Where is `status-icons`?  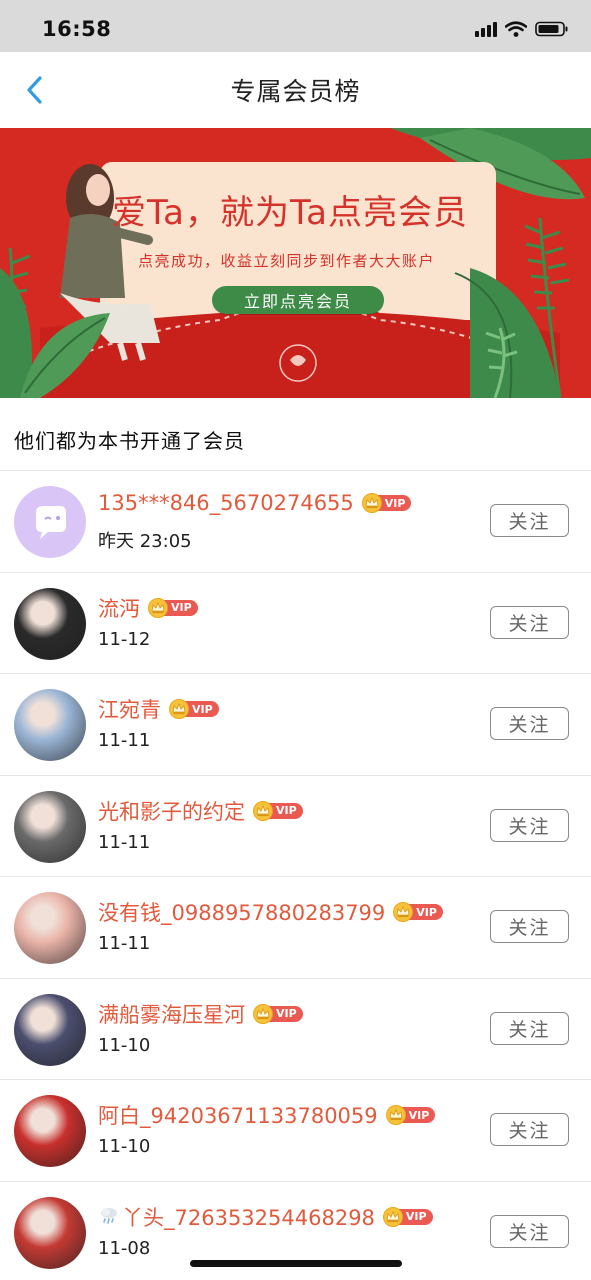 status-icons is located at coordinates (522, 29).